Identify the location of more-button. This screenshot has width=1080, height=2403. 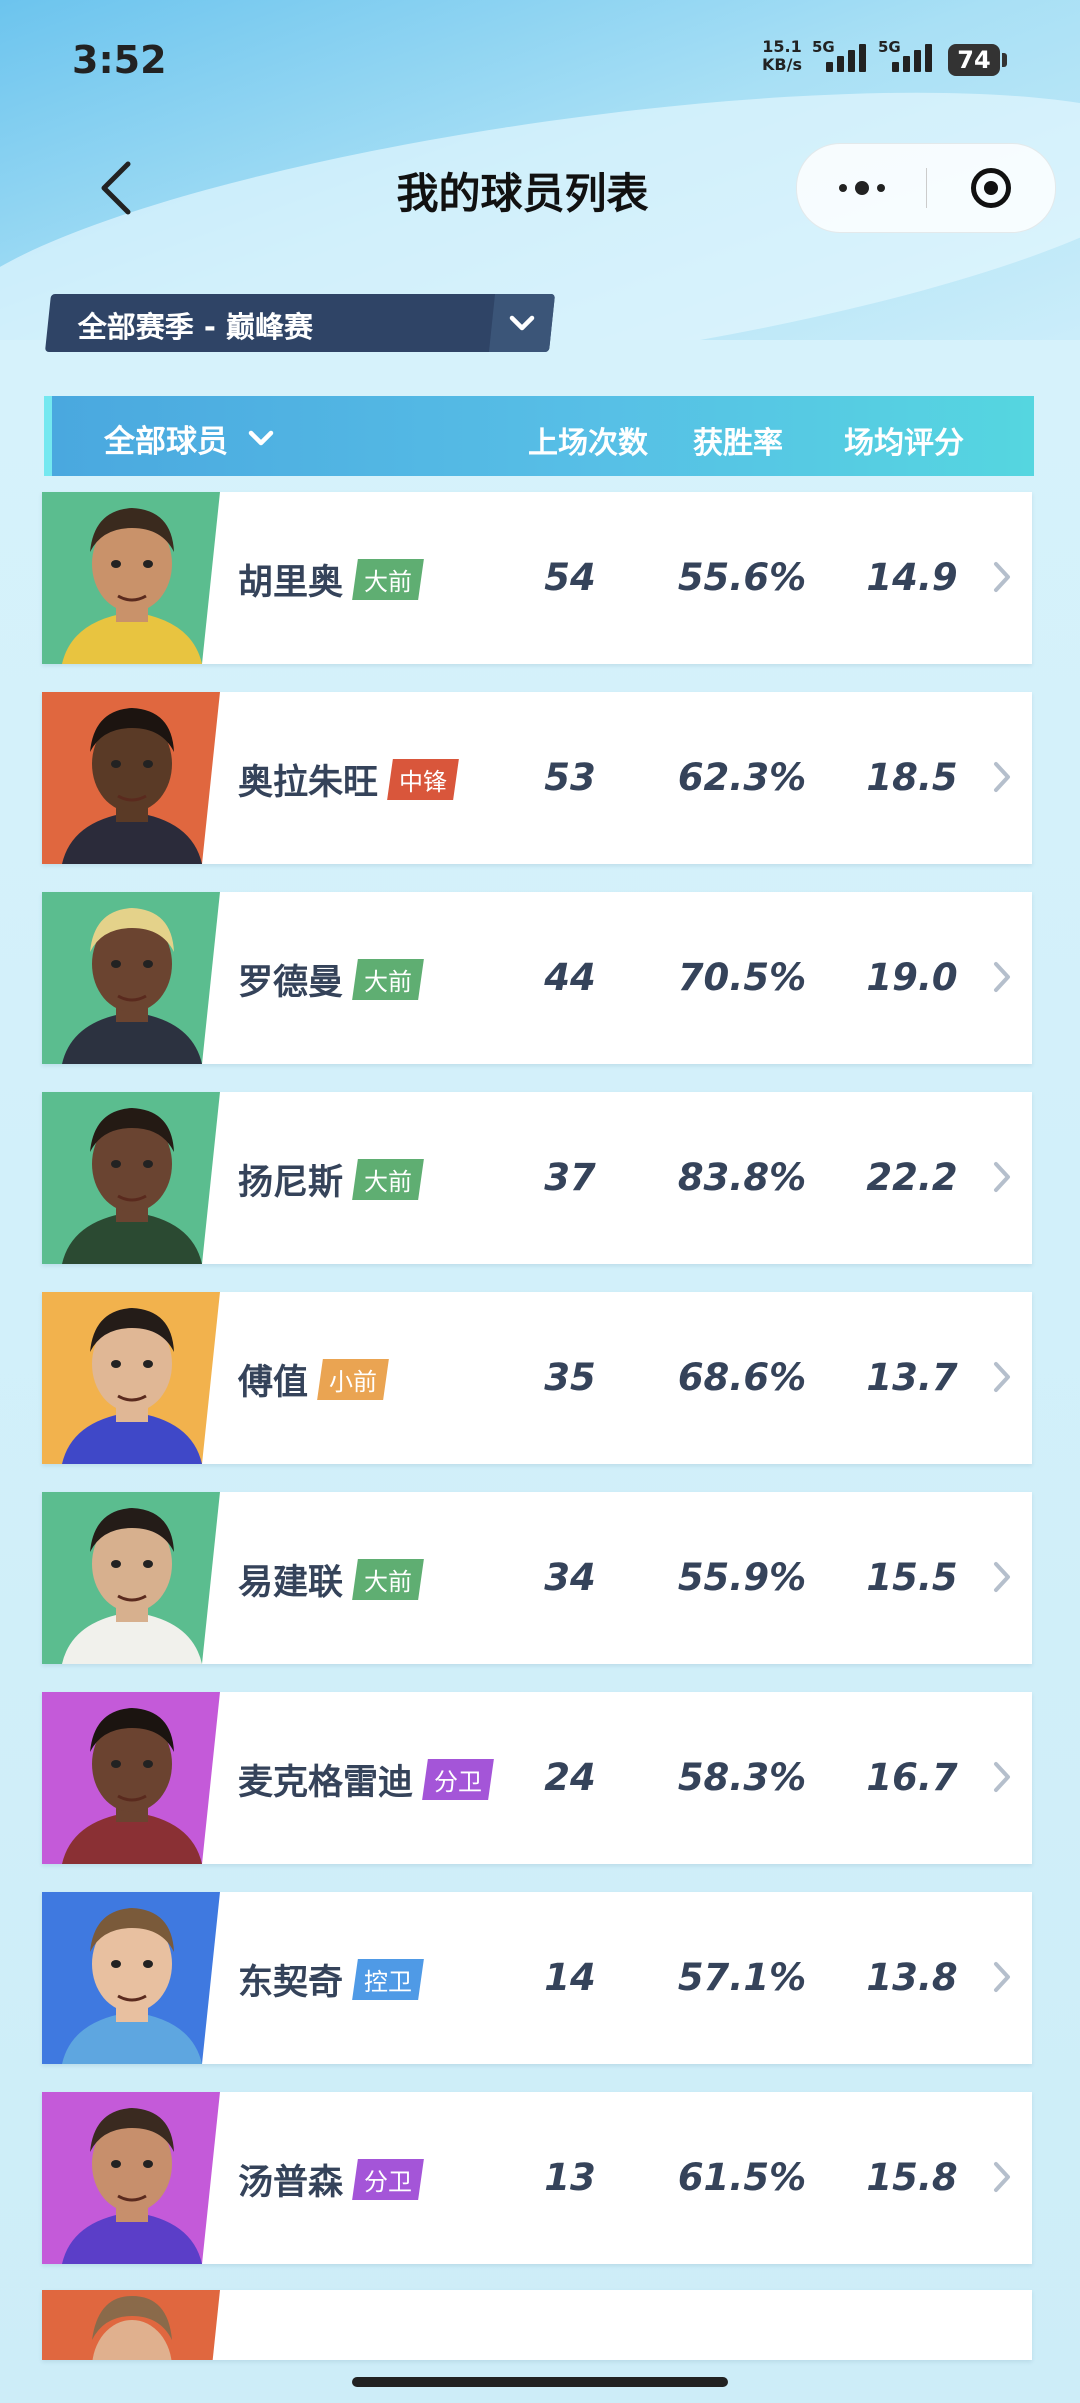
(861, 188).